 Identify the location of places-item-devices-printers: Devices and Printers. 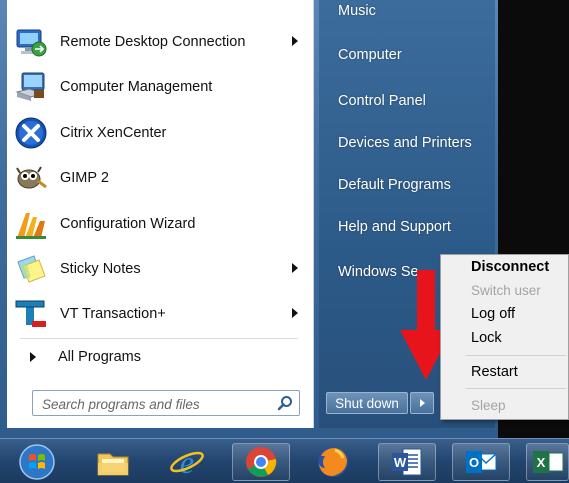
(405, 143).